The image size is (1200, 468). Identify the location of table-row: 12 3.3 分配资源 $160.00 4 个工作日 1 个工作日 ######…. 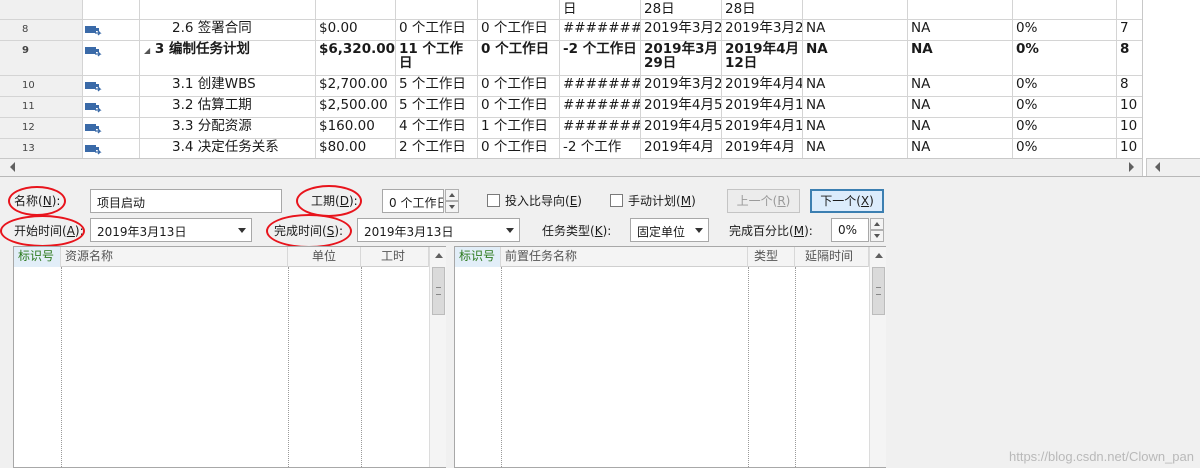
(571, 128).